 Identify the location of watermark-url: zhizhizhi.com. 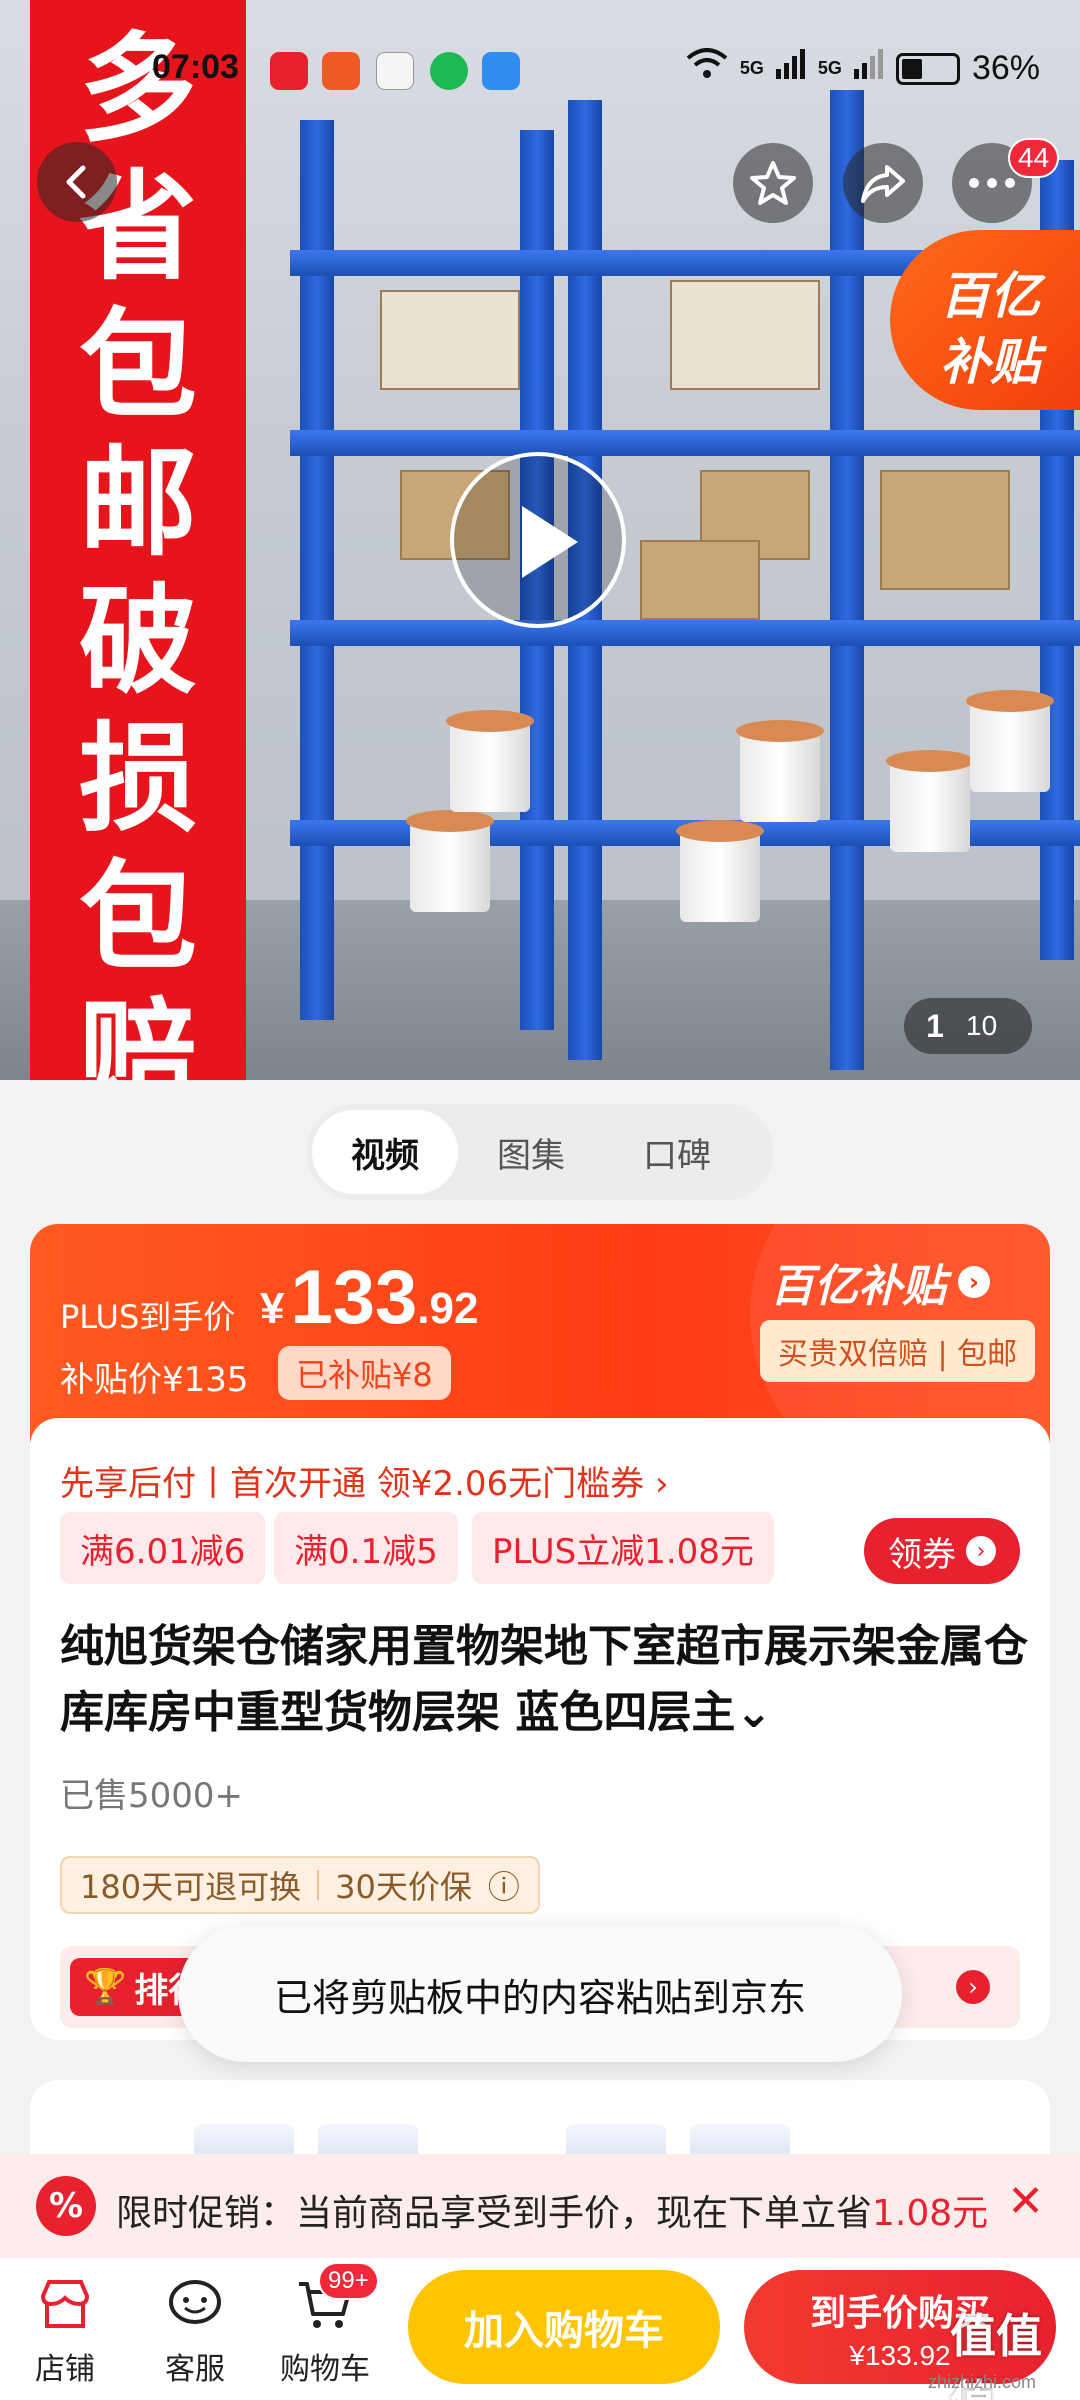
(982, 2382).